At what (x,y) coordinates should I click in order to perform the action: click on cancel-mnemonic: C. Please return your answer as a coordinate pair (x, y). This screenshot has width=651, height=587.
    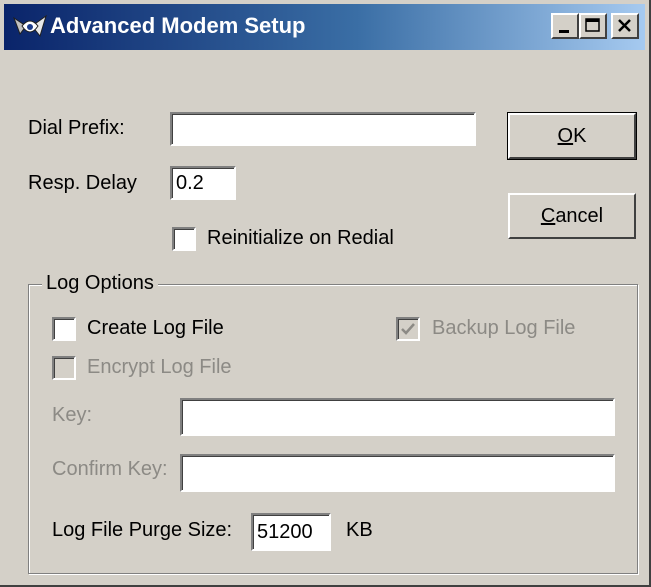
    Looking at the image, I should click on (548, 215).